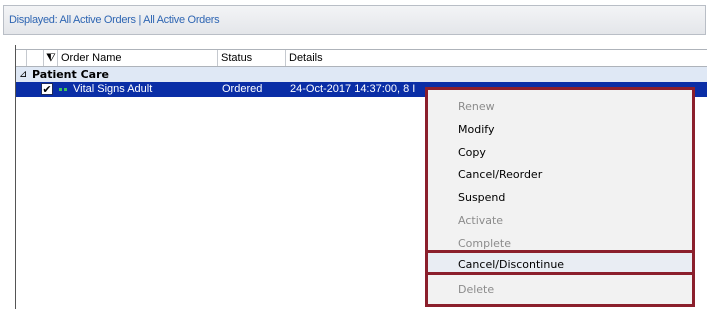  I want to click on menu-item-activate: Activate, so click(480, 220).